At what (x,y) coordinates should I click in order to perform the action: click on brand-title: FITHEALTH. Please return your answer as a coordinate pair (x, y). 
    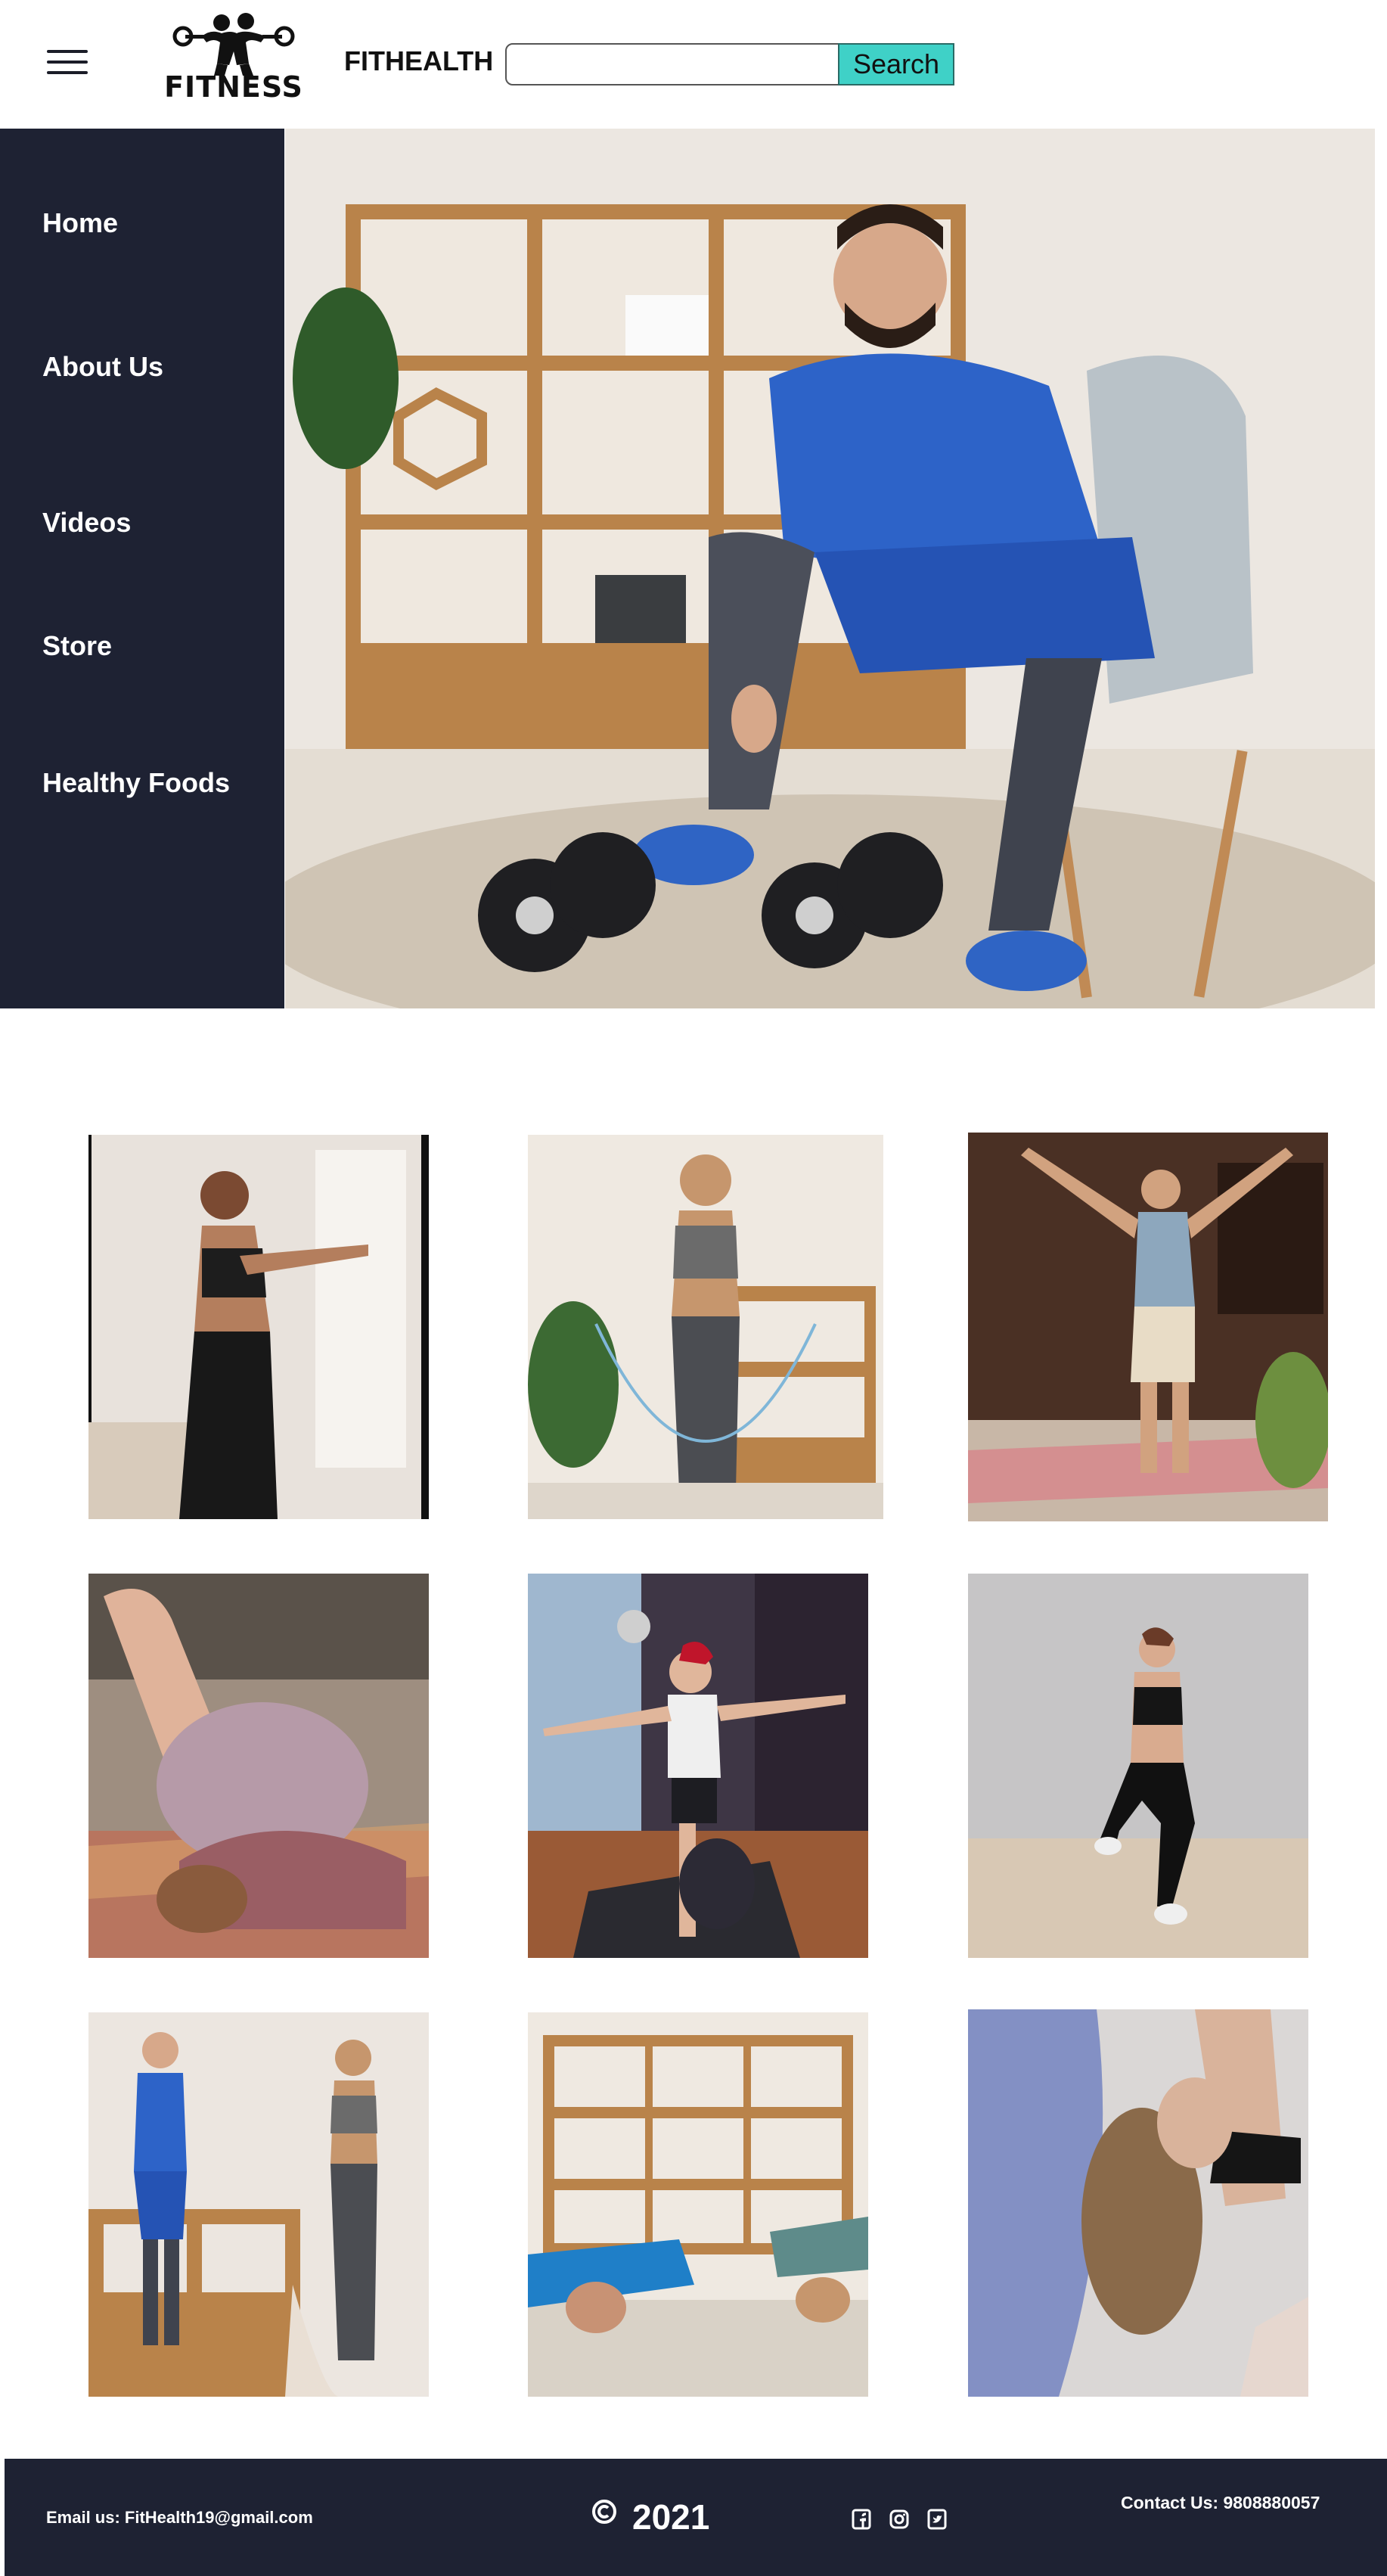
    Looking at the image, I should click on (419, 60).